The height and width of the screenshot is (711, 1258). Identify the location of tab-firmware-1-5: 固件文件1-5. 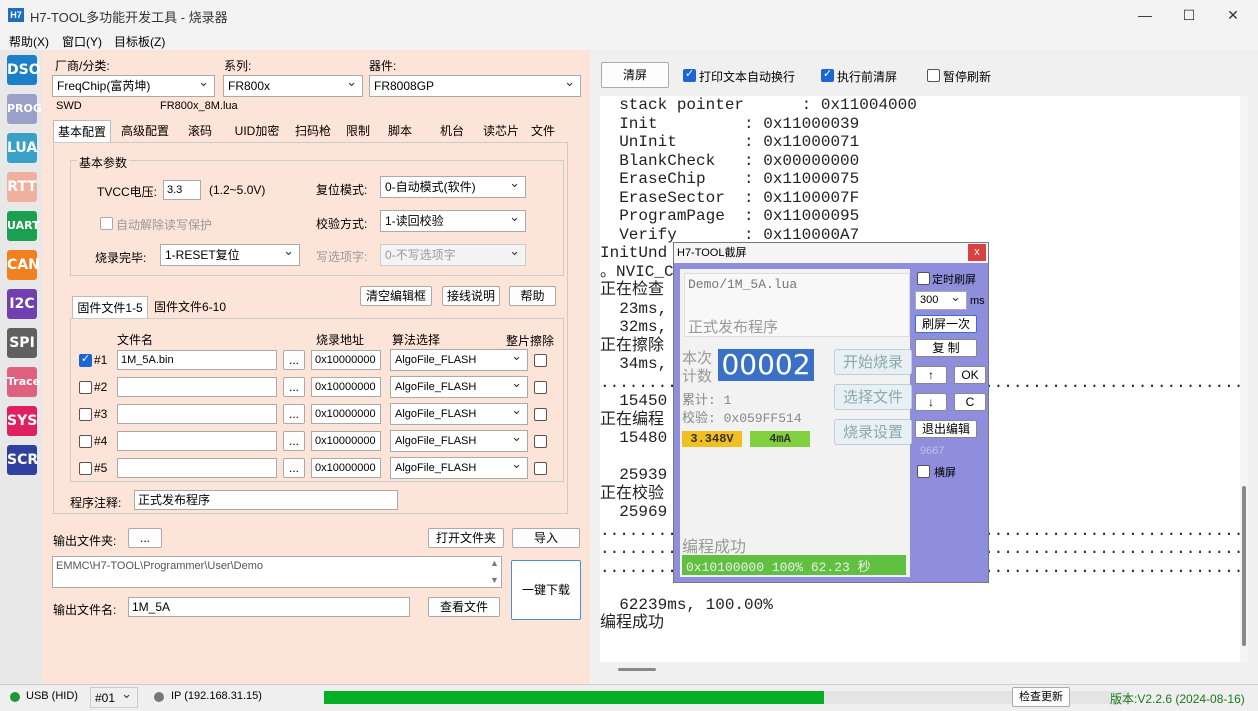
(110, 307).